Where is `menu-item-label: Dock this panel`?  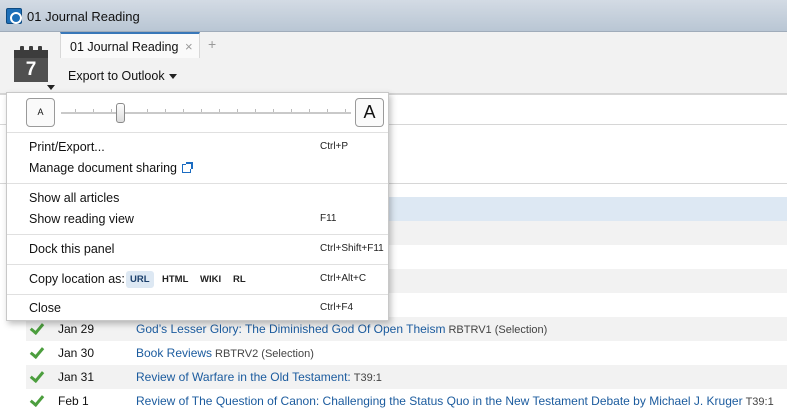 menu-item-label: Dock this panel is located at coordinates (72, 249).